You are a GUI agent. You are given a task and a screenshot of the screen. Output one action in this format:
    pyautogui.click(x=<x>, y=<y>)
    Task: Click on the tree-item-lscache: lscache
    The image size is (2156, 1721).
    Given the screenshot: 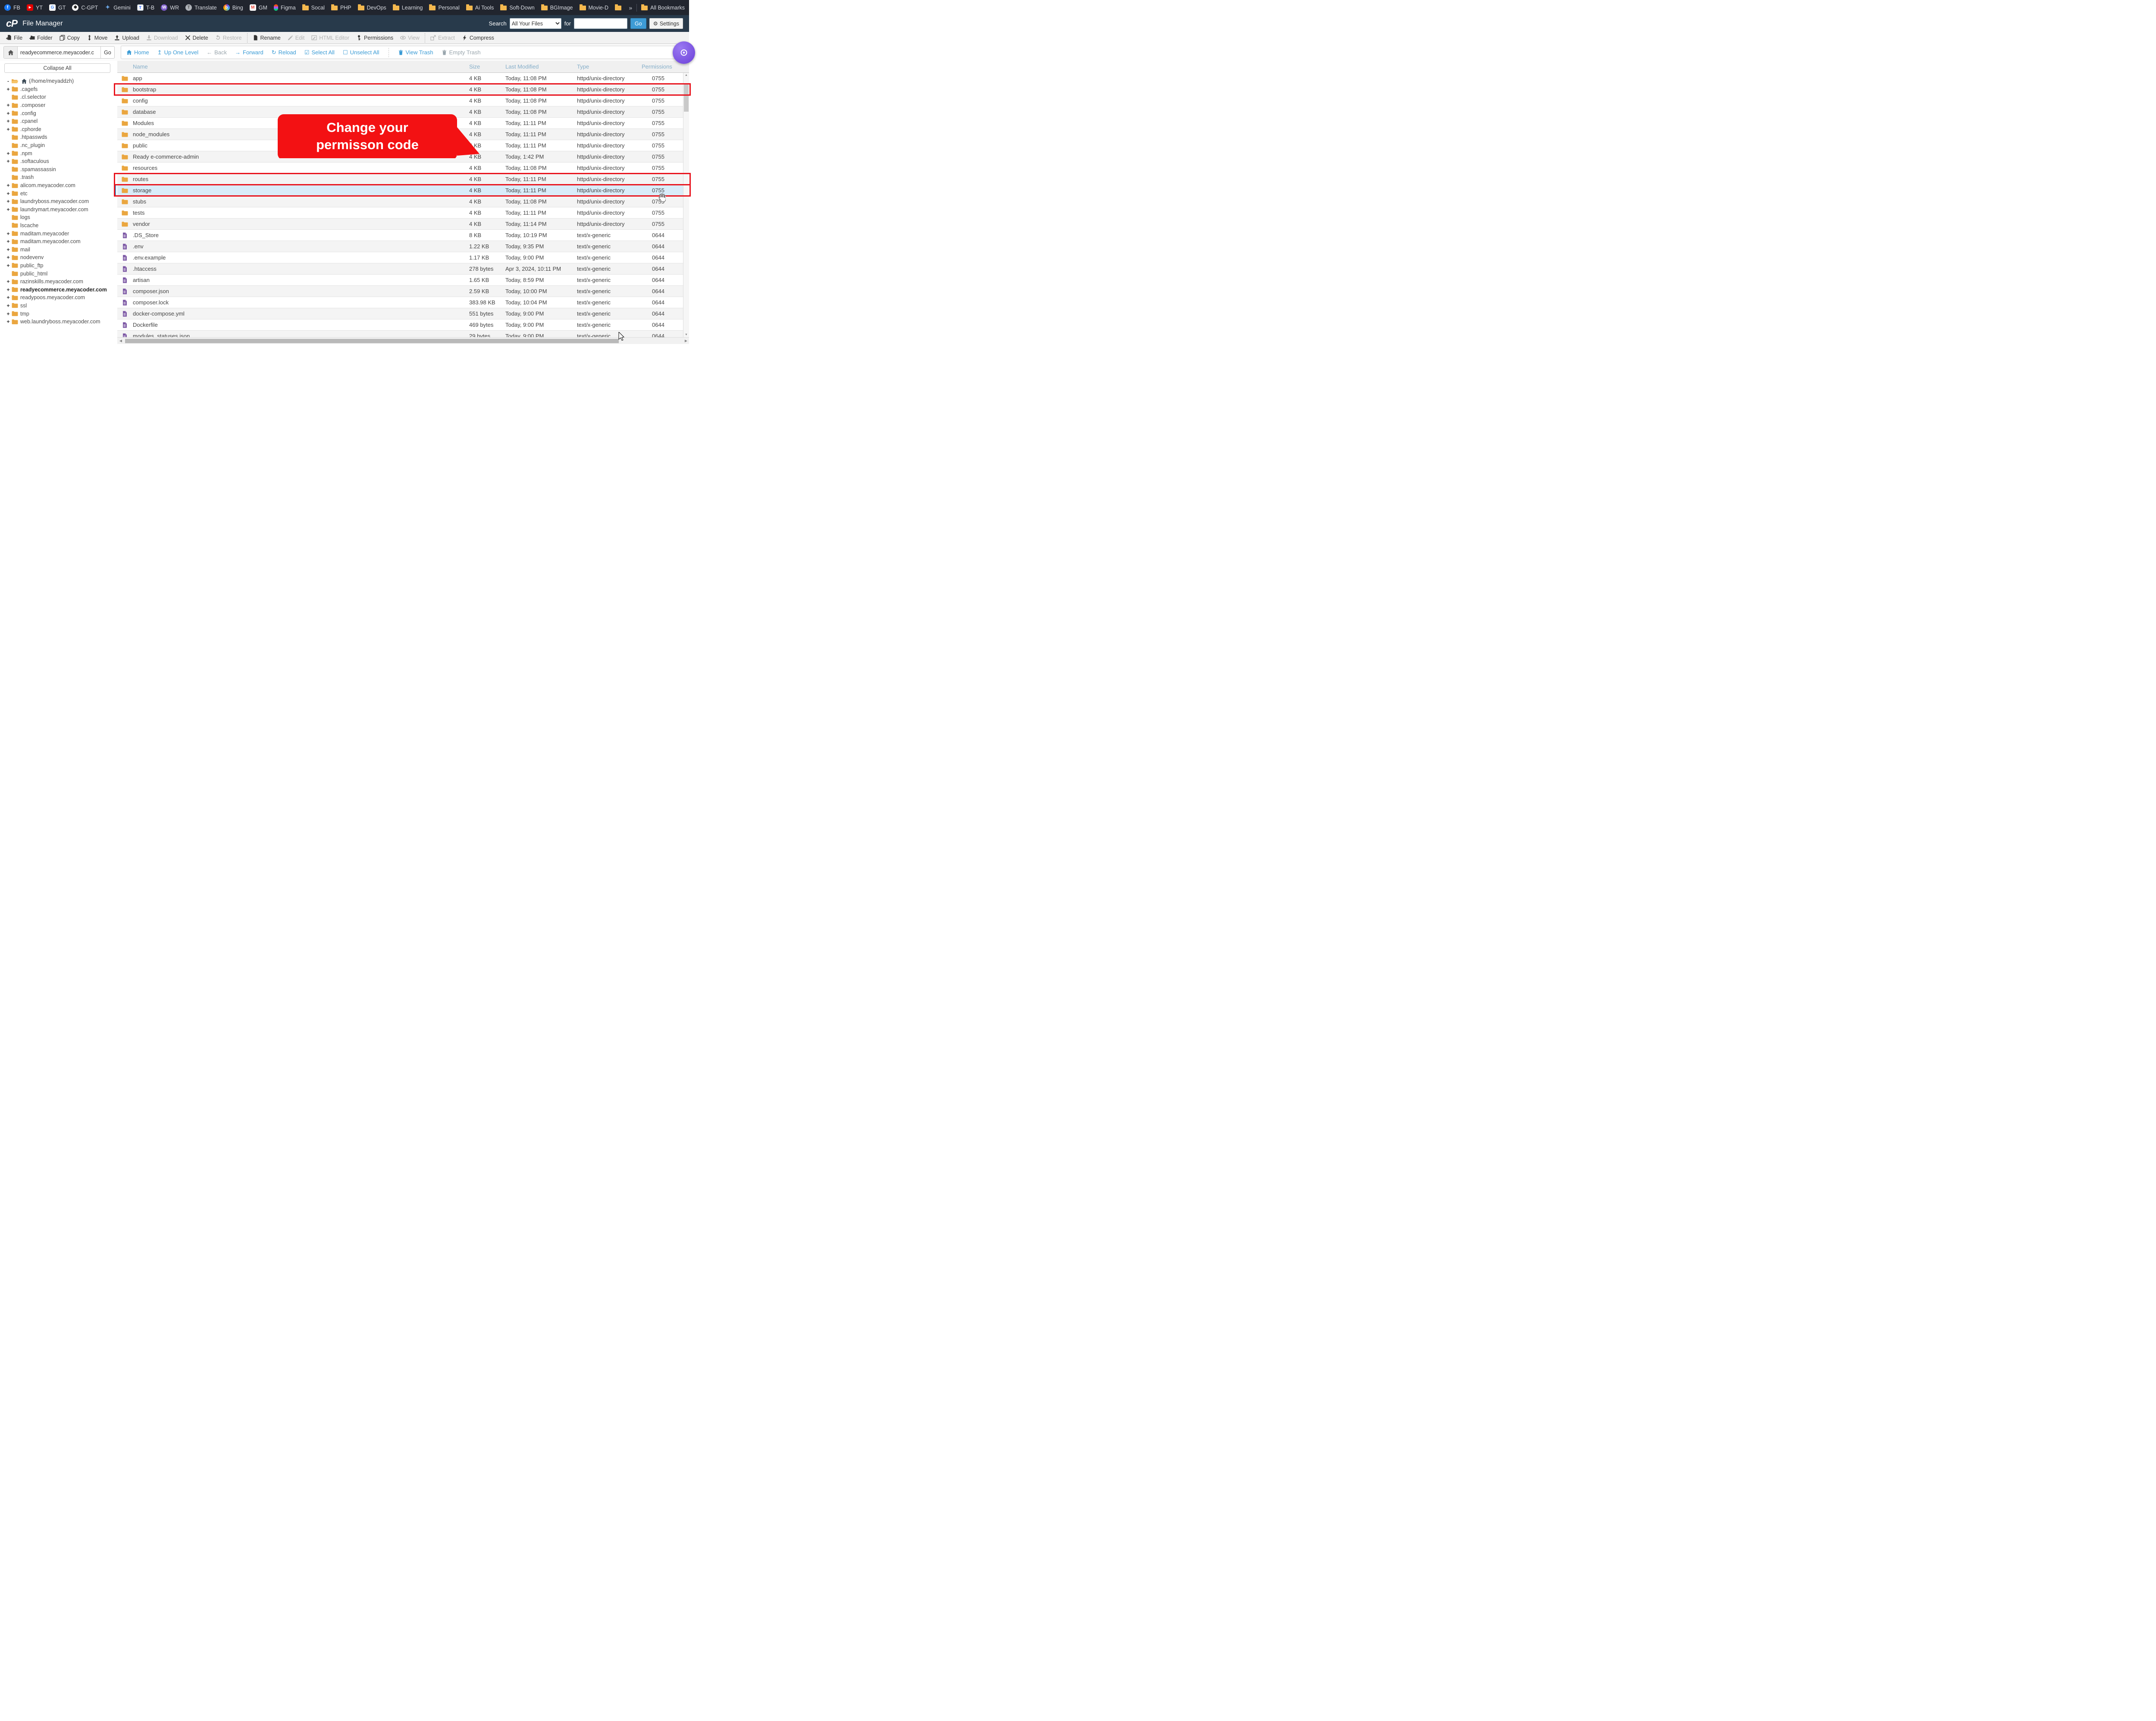 What is the action you would take?
    pyautogui.click(x=60, y=226)
    